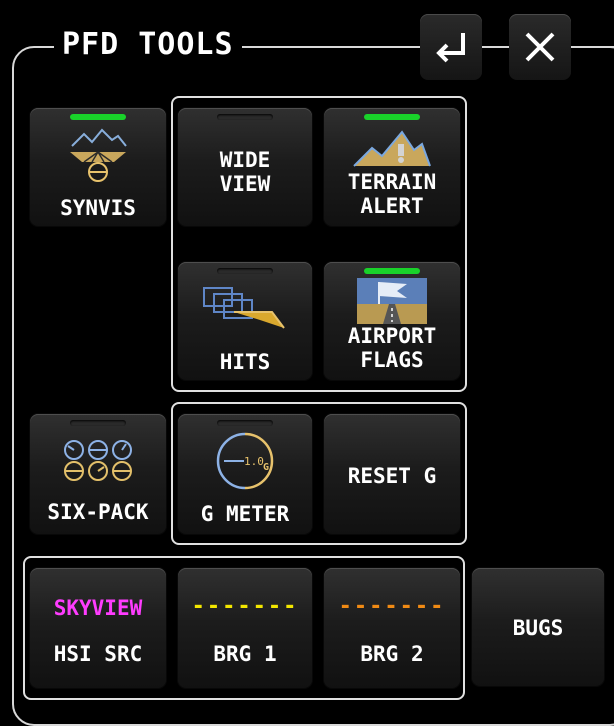  I want to click on reset-g-button: RESET G, so click(392, 474).